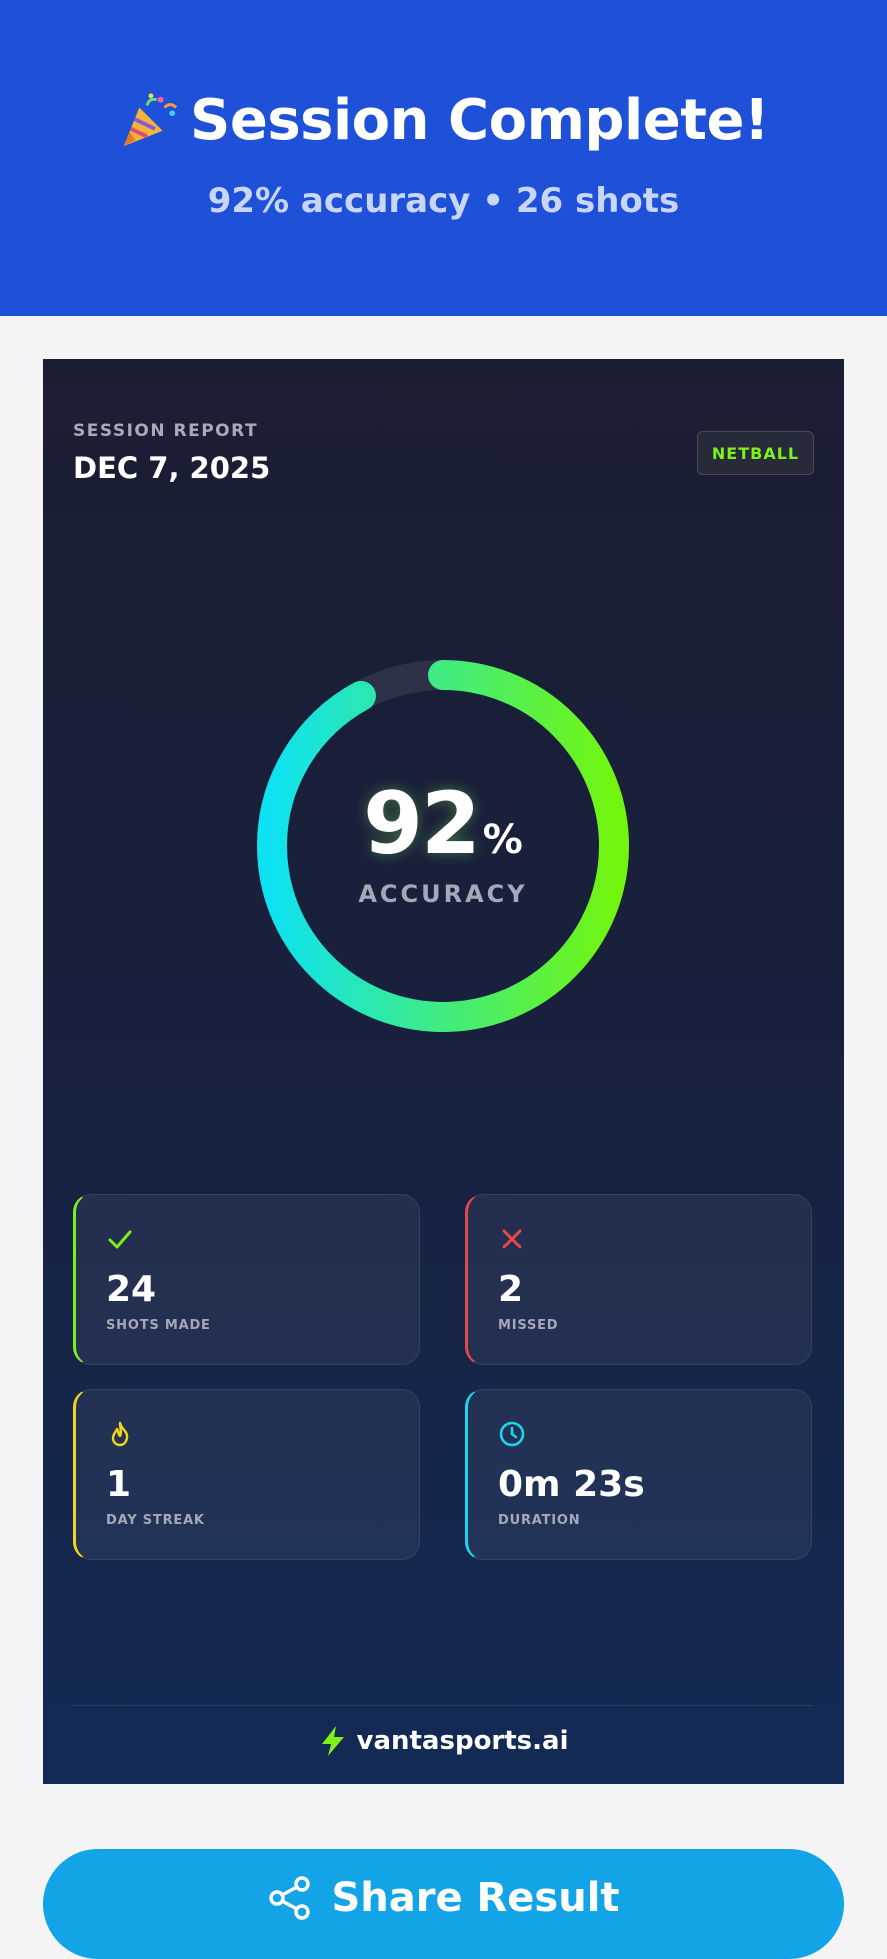  Describe the element at coordinates (512, 1434) in the screenshot. I see `clock-icon` at that location.